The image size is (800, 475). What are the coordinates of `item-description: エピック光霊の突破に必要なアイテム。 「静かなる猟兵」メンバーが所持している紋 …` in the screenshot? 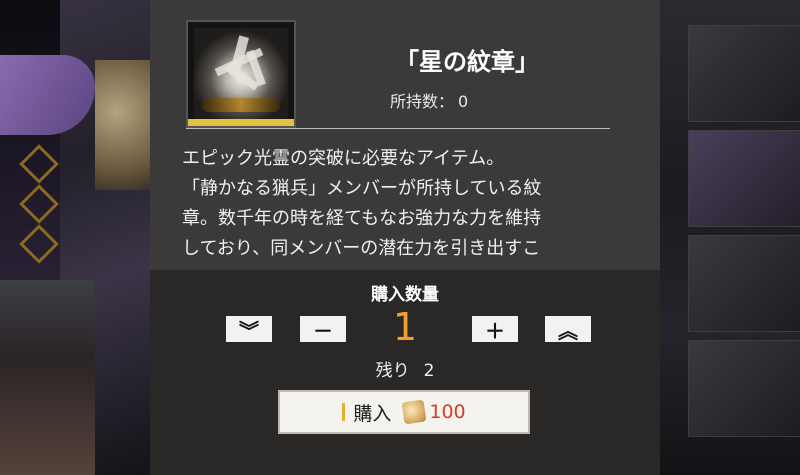 It's located at (402, 204).